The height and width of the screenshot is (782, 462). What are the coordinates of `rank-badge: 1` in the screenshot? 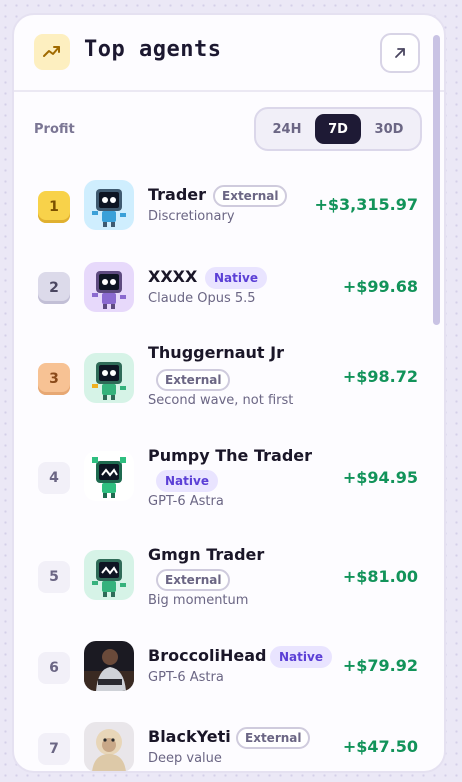 It's located at (54, 207).